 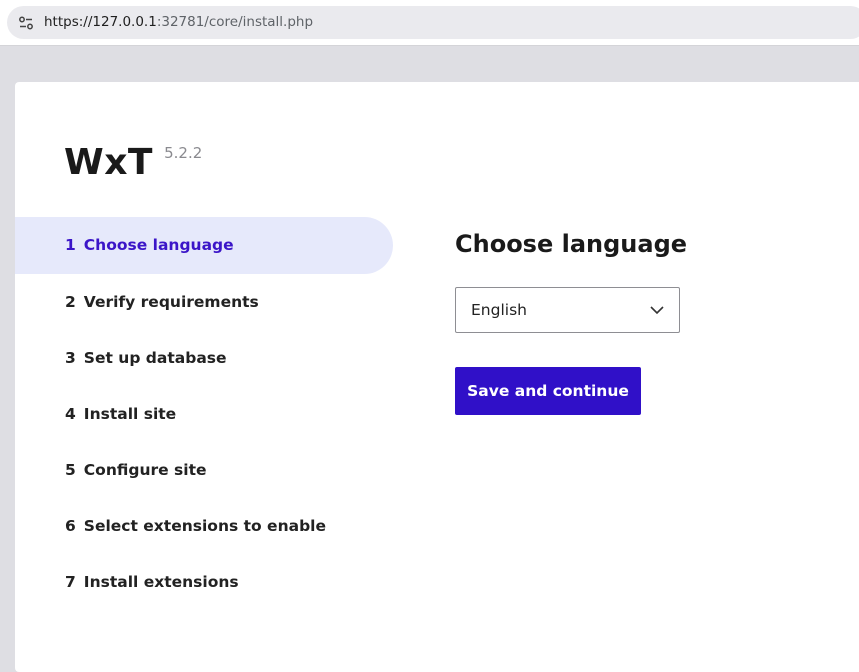 I want to click on step-configure-site: 5 Configure site, so click(x=204, y=470).